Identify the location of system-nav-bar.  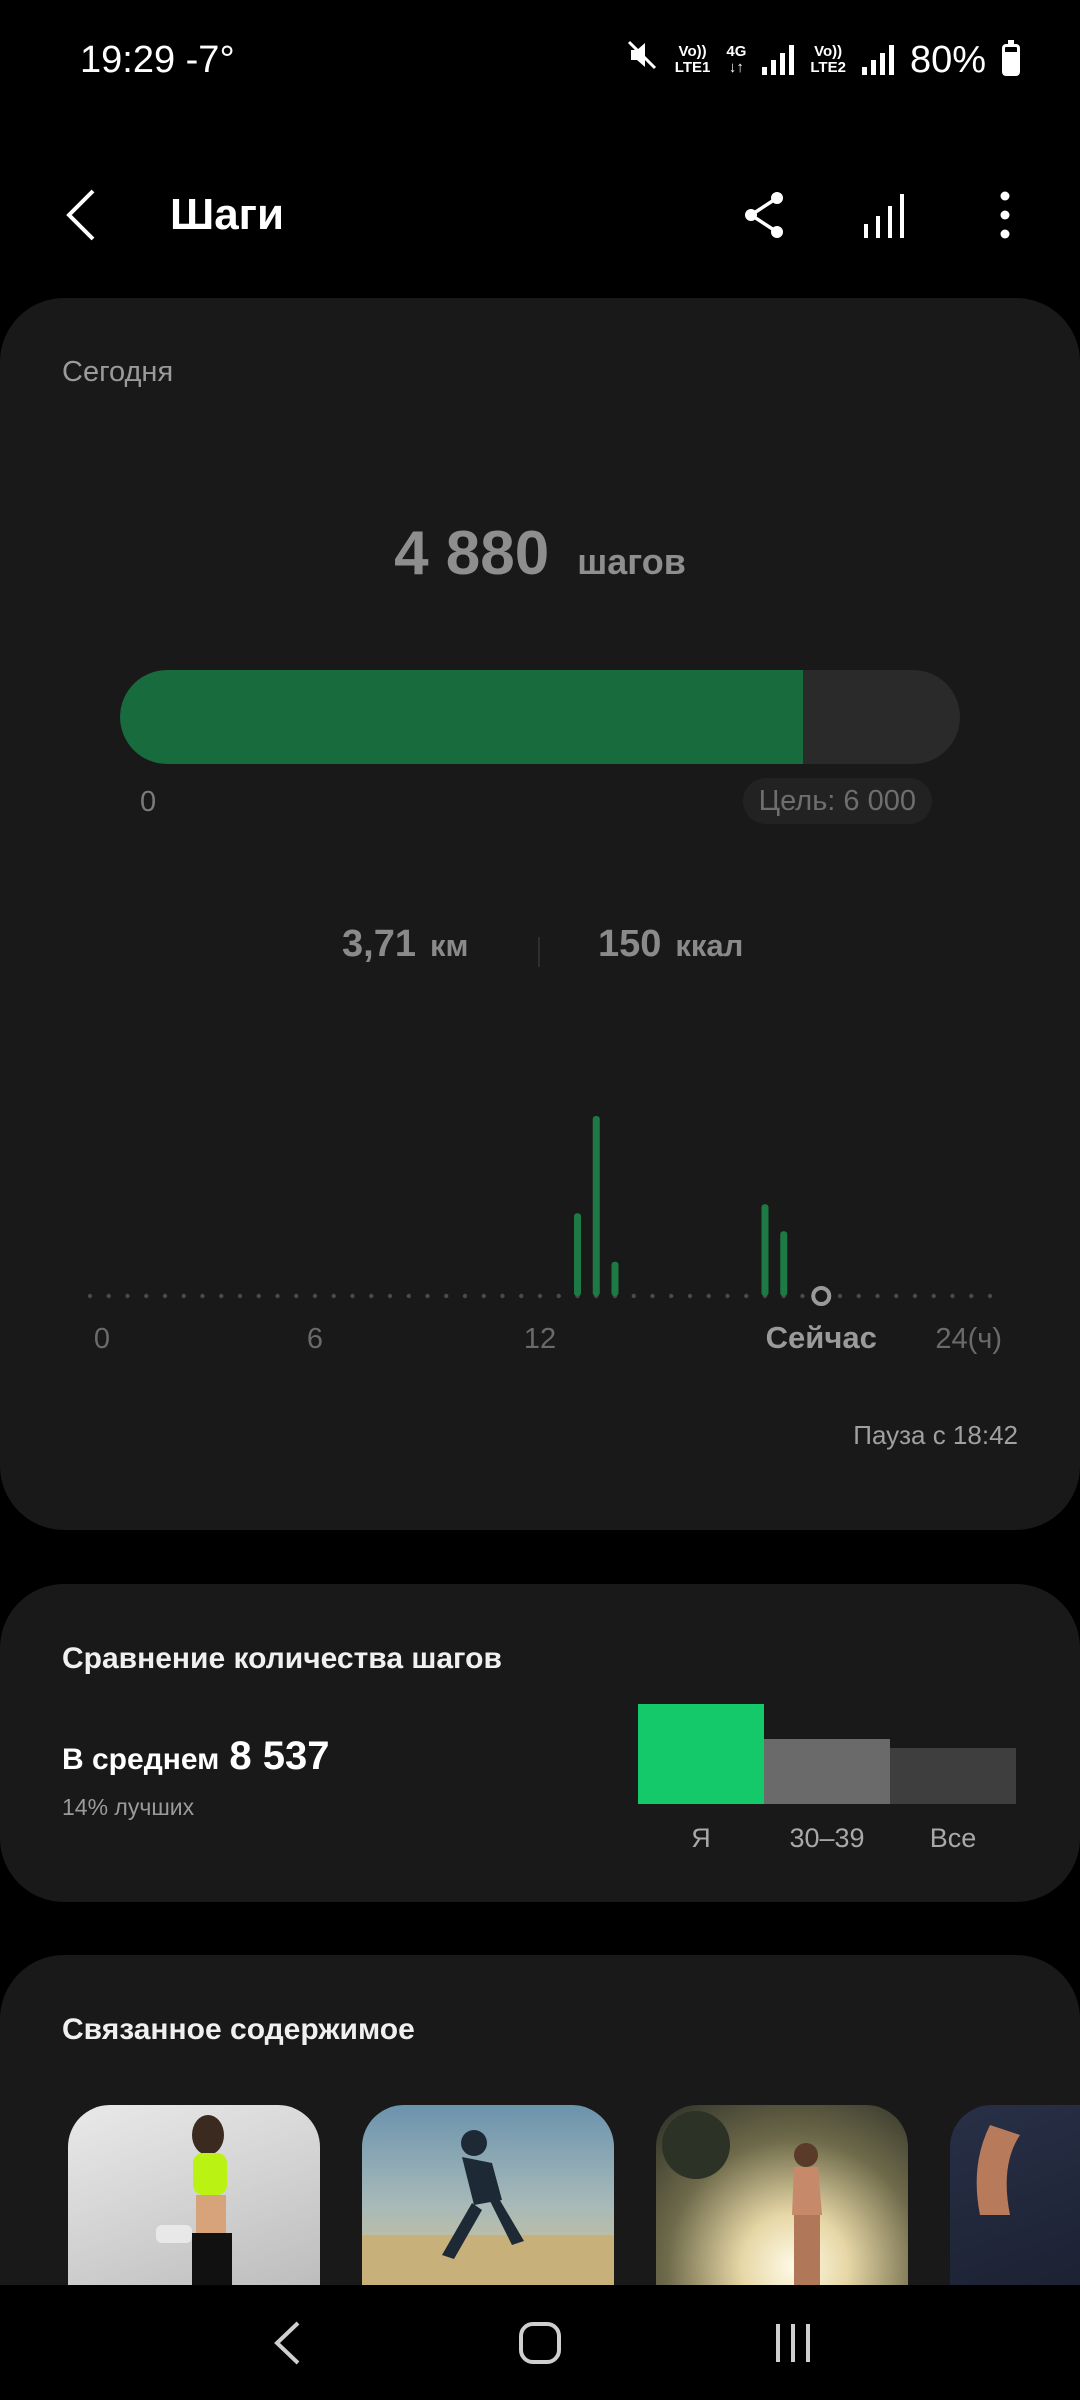
(540, 2342).